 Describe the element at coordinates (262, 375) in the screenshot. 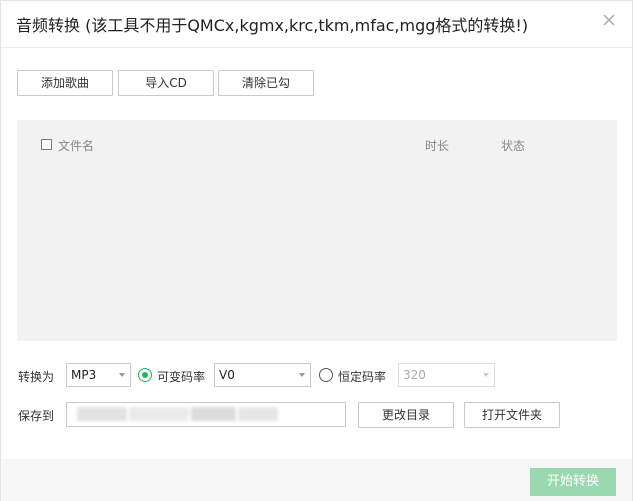

I see `vbr-select: V0` at that location.